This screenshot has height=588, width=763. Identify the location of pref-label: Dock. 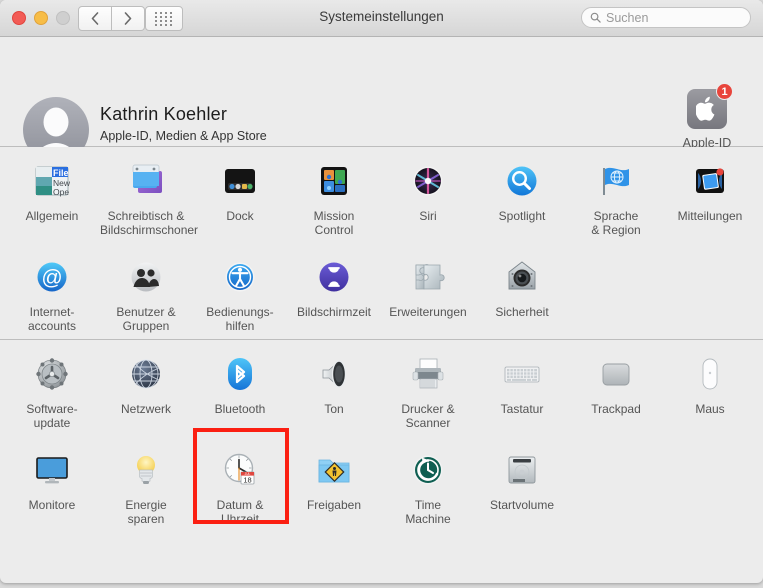
(240, 216).